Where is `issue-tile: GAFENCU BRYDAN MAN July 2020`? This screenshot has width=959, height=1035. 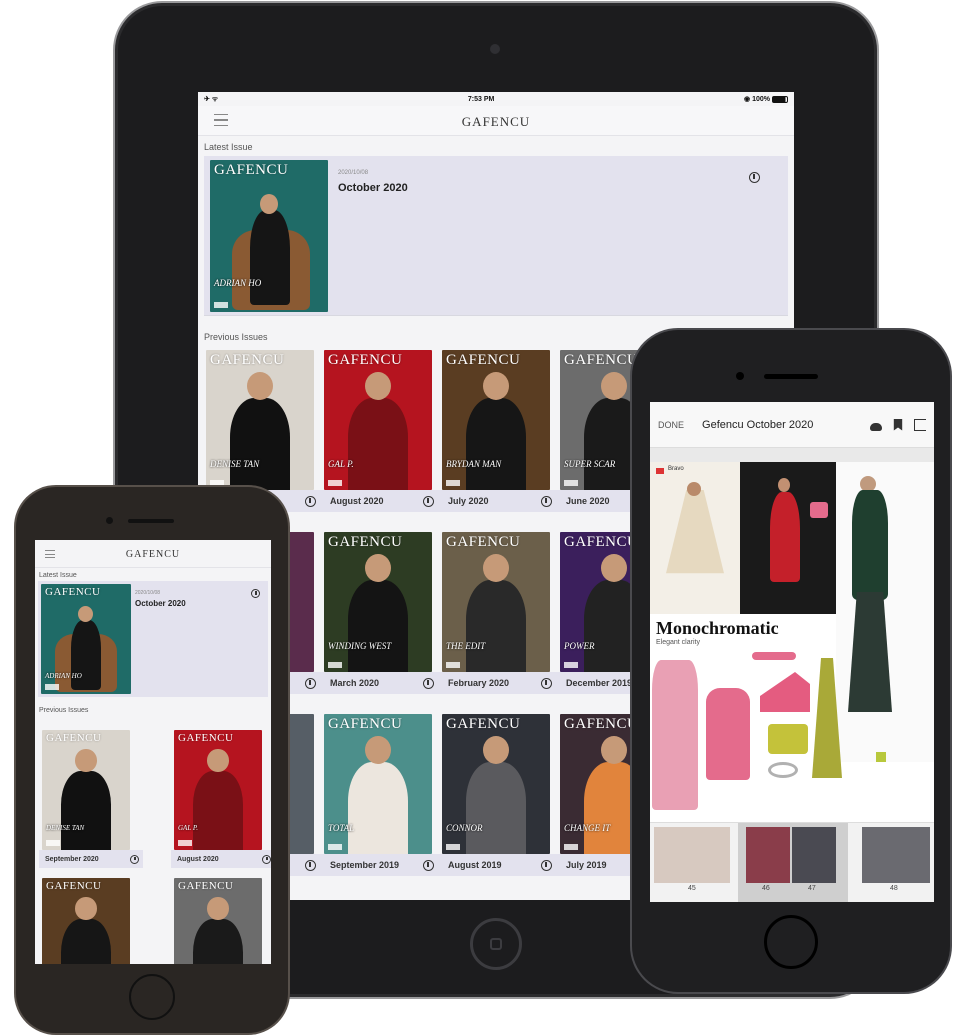
issue-tile: GAFENCU BRYDAN MAN July 2020 is located at coordinates (499, 431).